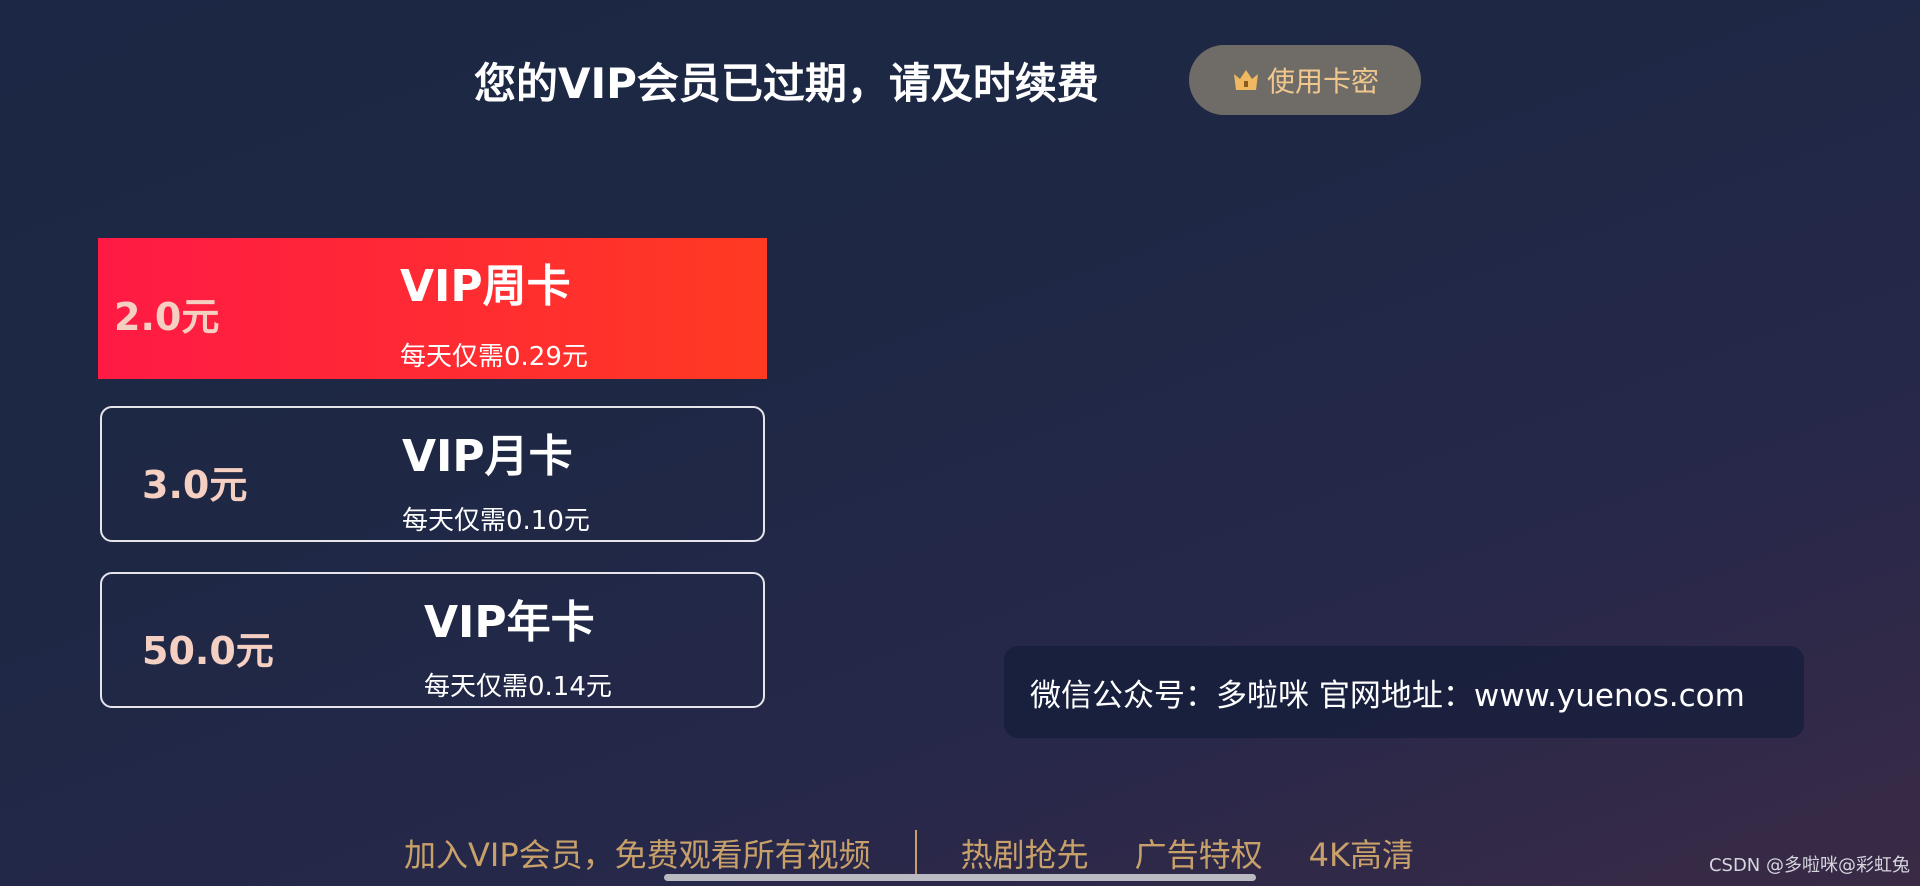 The width and height of the screenshot is (1920, 886). I want to click on watermark: CSDN @多啦咪@彩虹兔, so click(1809, 865).